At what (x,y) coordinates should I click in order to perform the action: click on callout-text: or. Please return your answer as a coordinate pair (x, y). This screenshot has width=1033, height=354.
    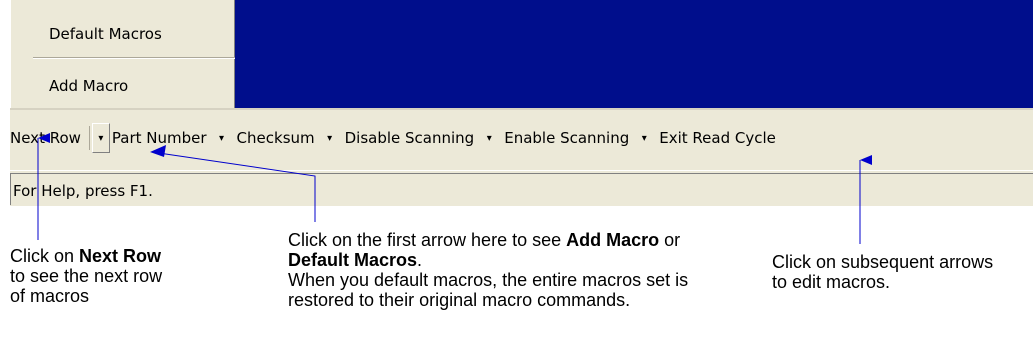
    Looking at the image, I should click on (670, 240).